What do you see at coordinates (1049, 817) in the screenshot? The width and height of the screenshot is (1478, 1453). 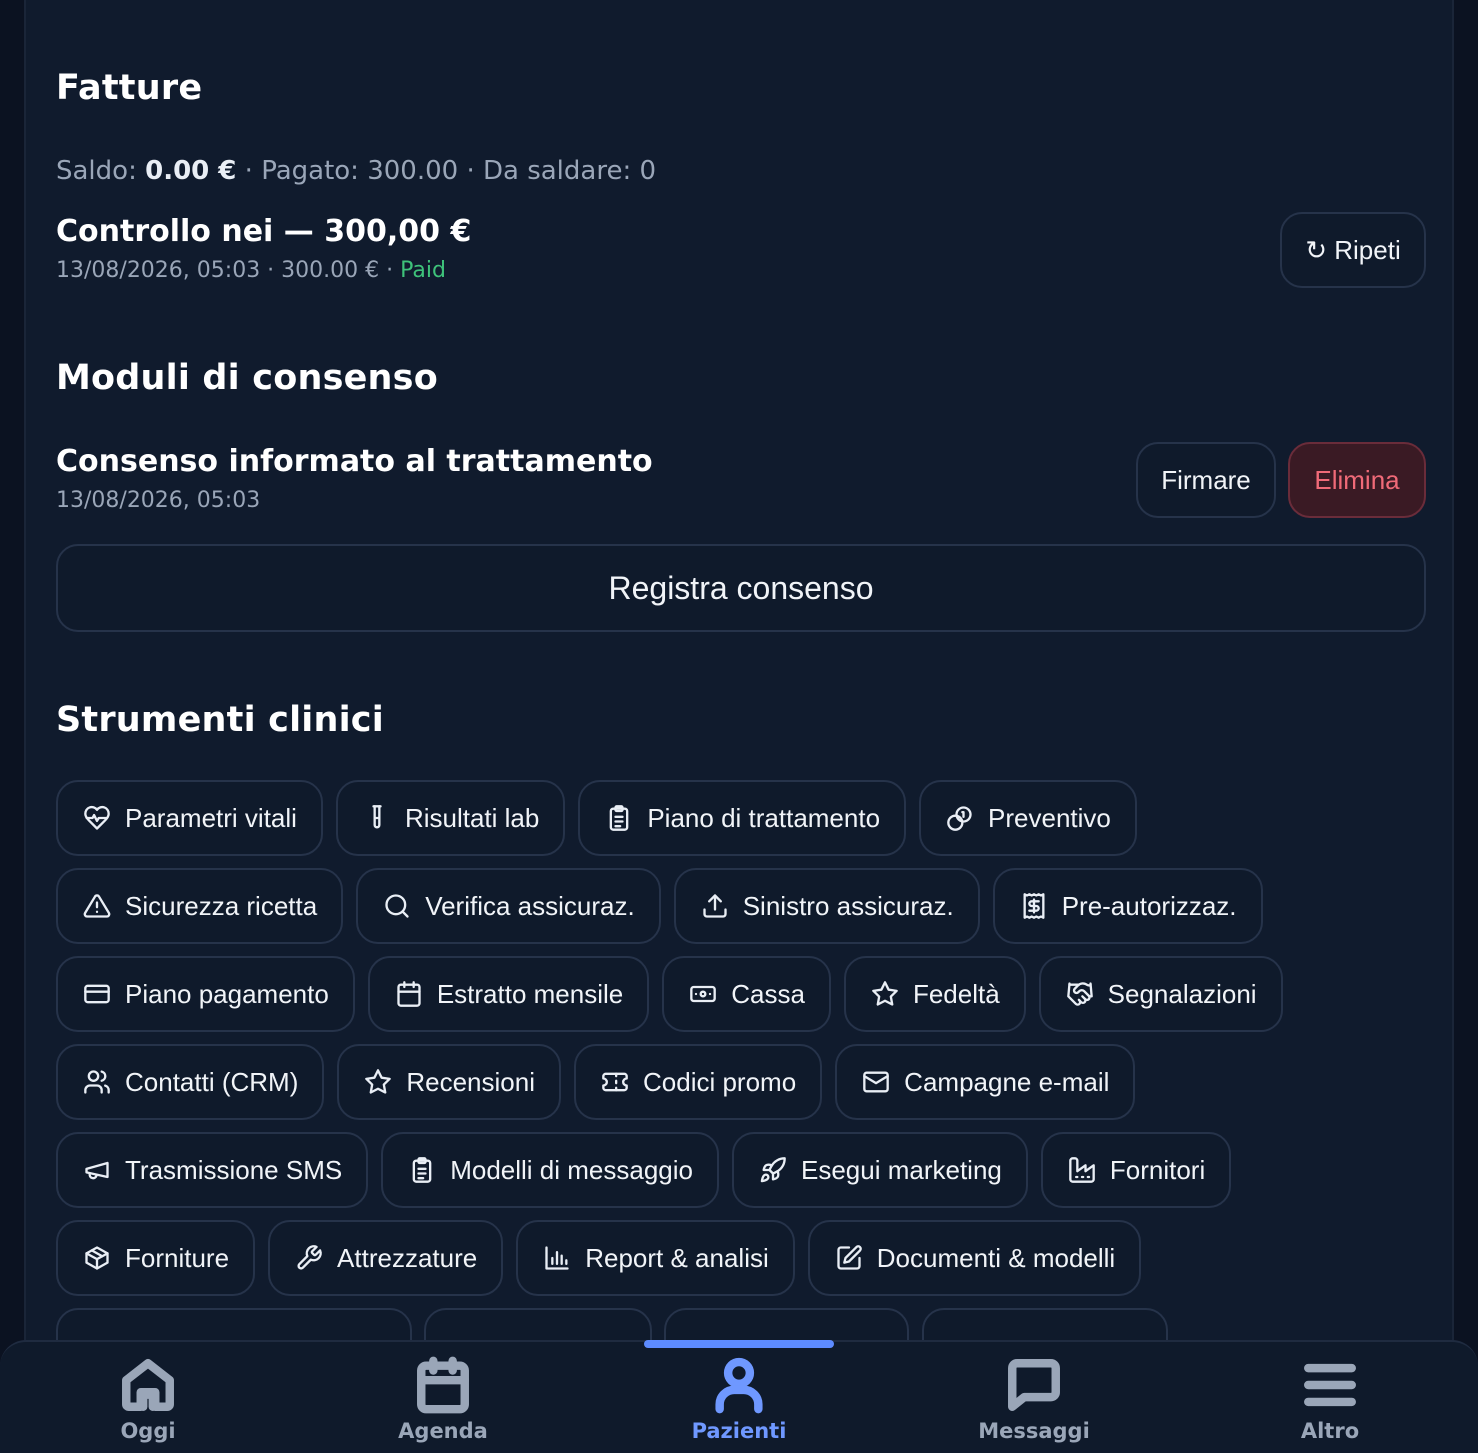 I see `tool-label: Preventivo` at bounding box center [1049, 817].